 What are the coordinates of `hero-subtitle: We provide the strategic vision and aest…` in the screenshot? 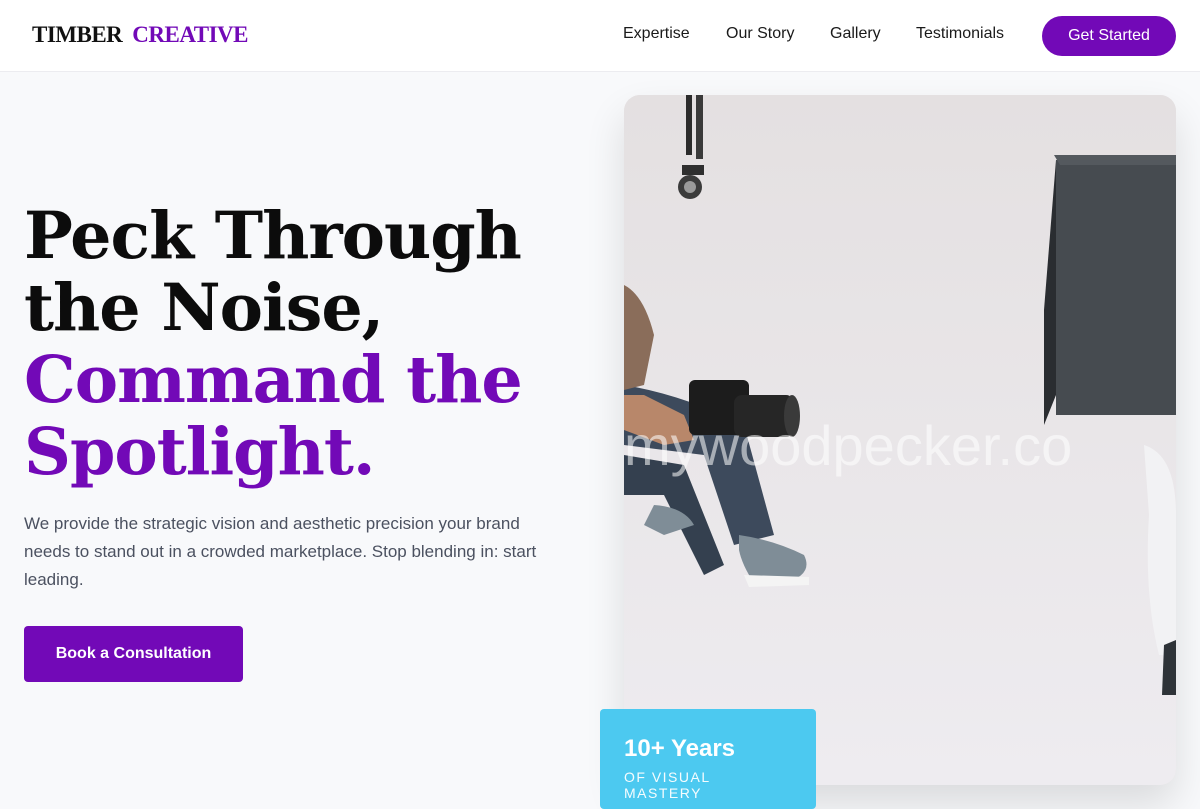 It's located at (280, 551).